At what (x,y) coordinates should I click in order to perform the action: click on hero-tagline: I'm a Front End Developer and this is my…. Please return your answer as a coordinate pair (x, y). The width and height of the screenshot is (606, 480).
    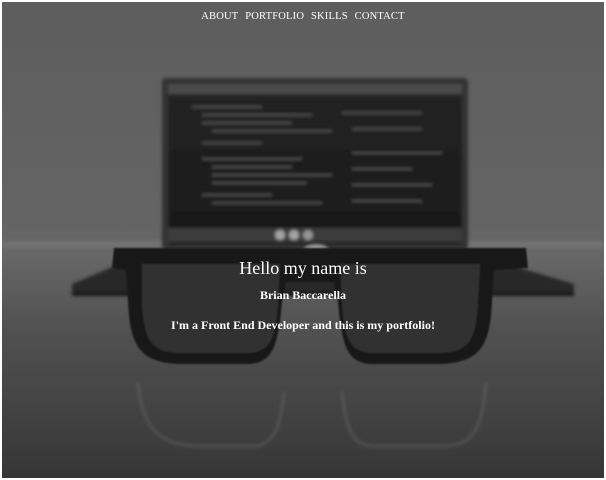
    Looking at the image, I should click on (303, 325).